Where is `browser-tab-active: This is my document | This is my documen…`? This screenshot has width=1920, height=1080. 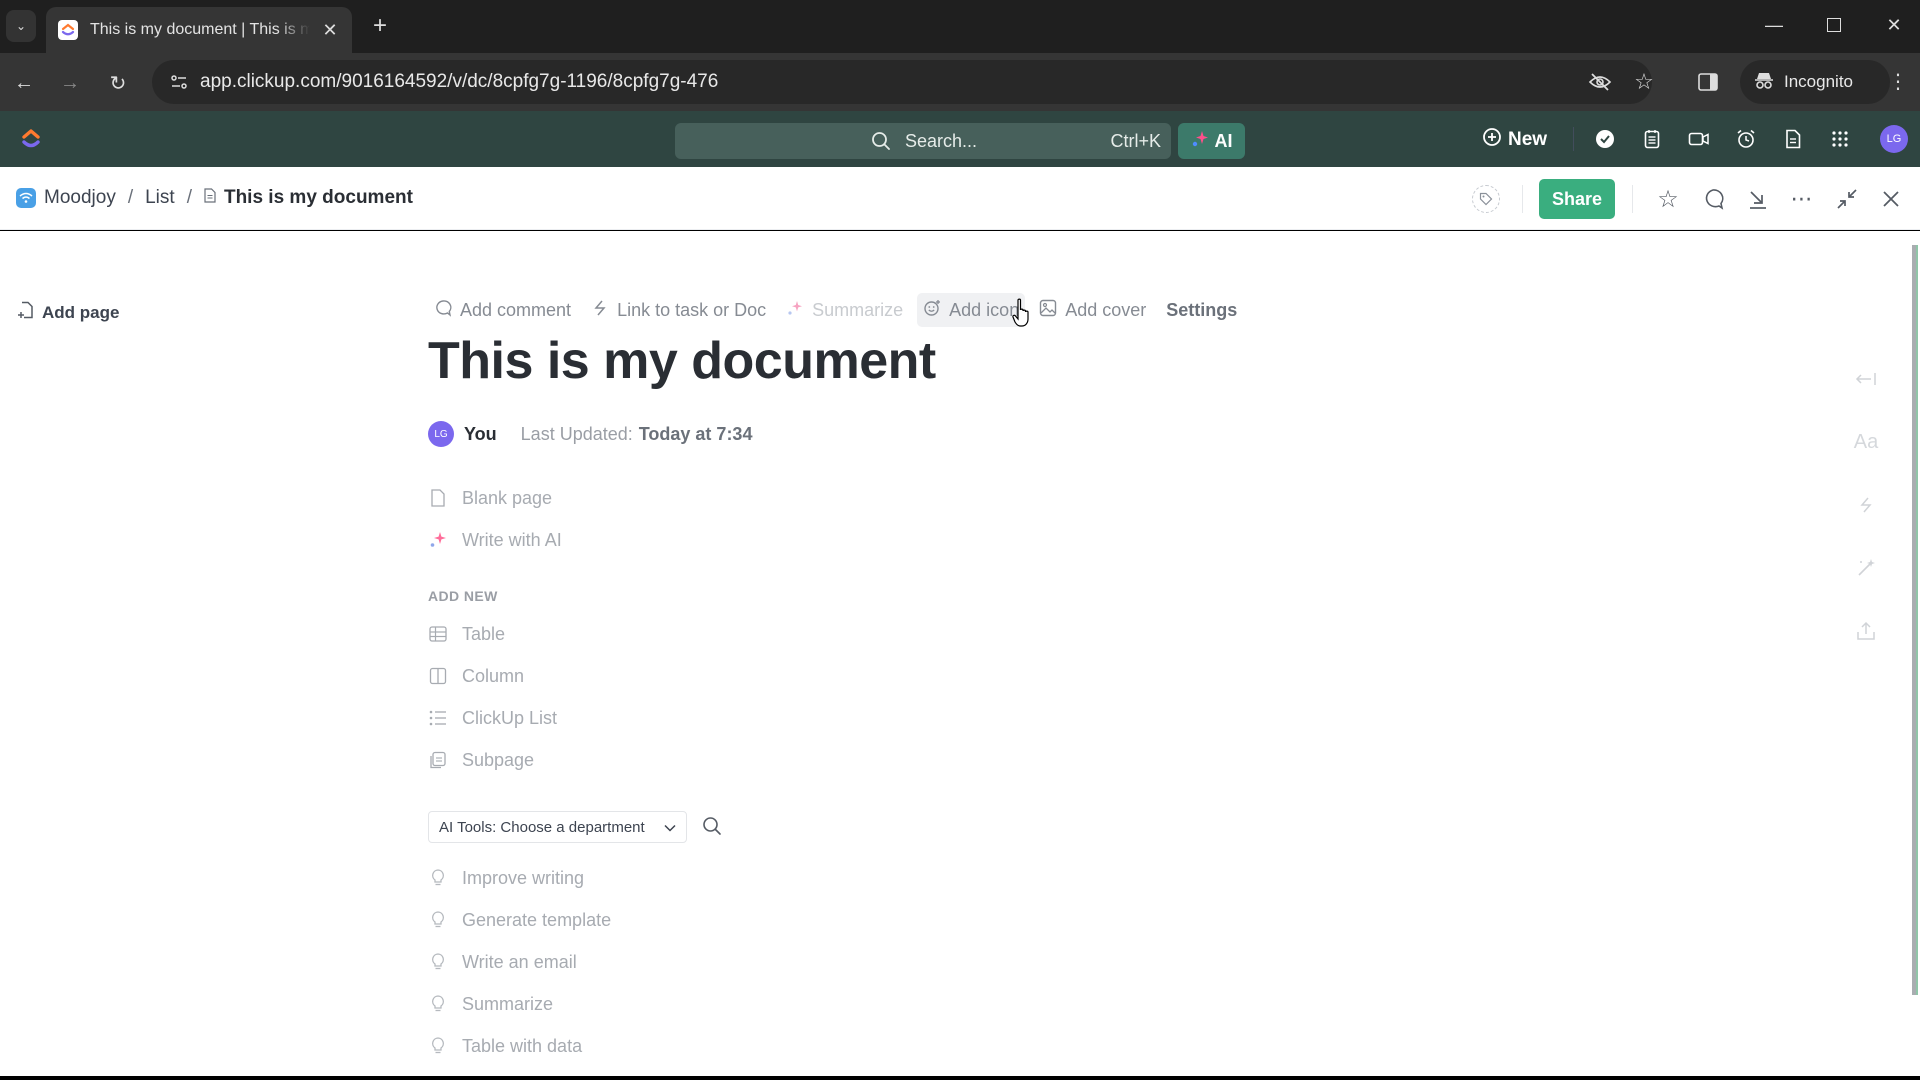 browser-tab-active: This is my document | This is my documen… is located at coordinates (199, 30).